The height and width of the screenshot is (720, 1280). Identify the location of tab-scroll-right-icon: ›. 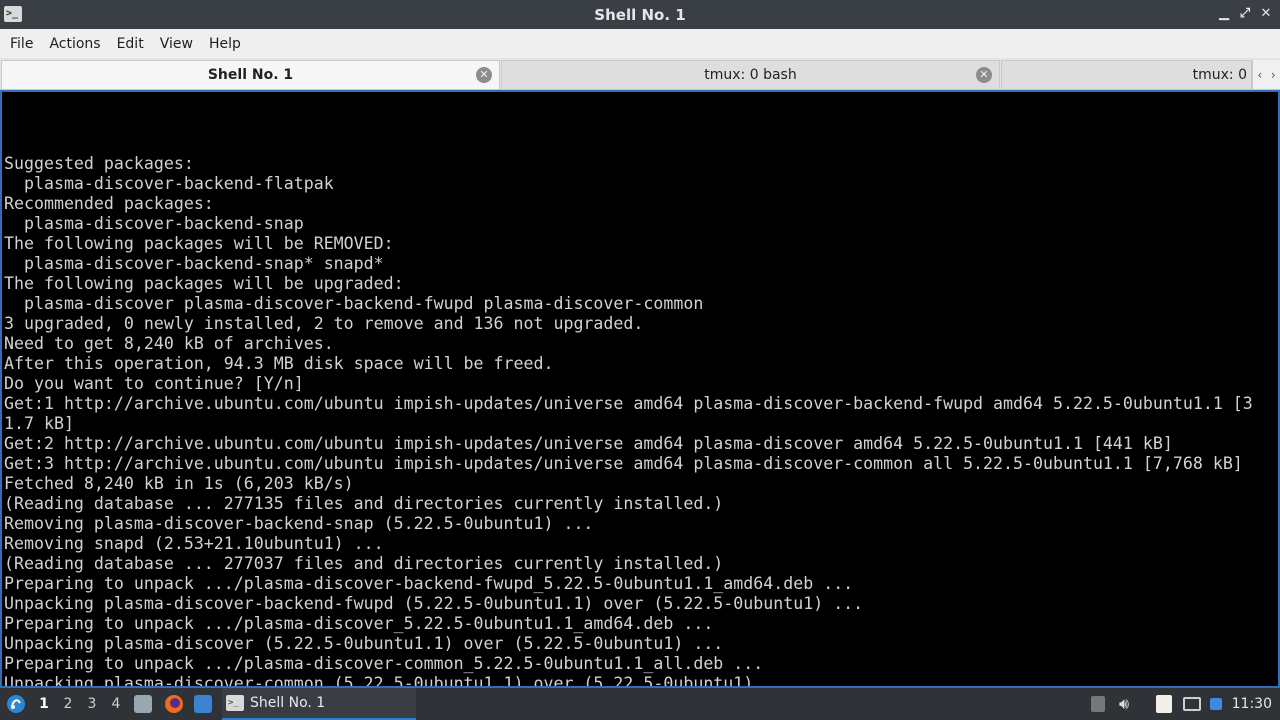
(1273, 75).